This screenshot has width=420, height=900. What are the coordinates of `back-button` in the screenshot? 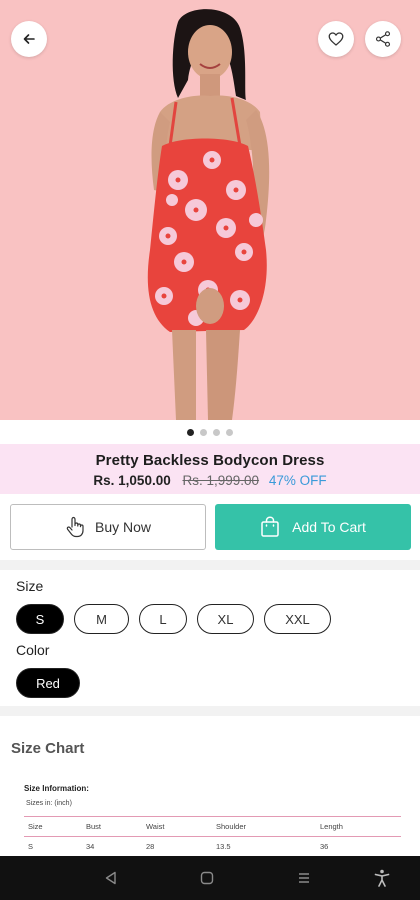 It's located at (29, 39).